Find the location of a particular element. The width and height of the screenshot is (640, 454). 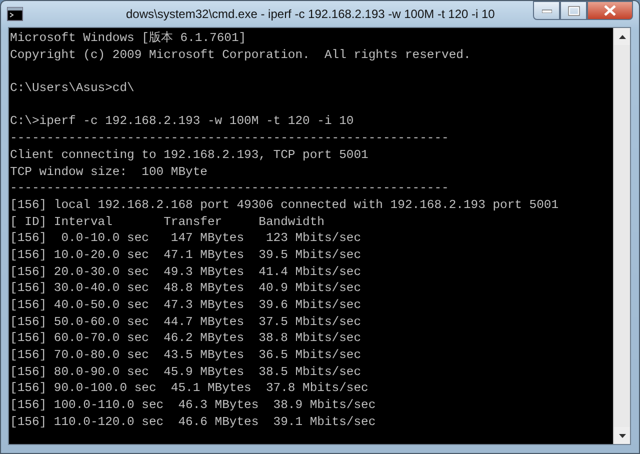

console-line: [156] 60.0-70.0 sec 46.2 MBytes 38.8 Mbits/sec is located at coordinates (186, 339).